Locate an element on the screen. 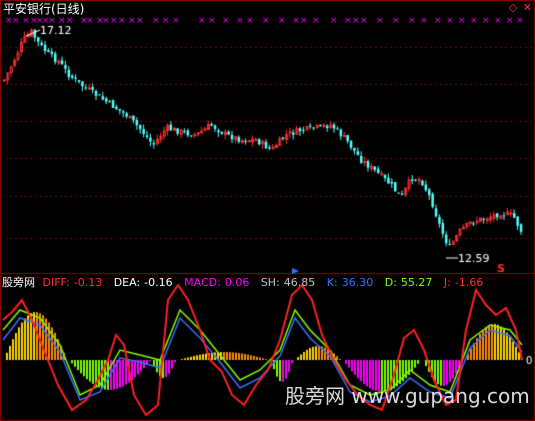 The image size is (535, 421). k-label: K: is located at coordinates (332, 282).